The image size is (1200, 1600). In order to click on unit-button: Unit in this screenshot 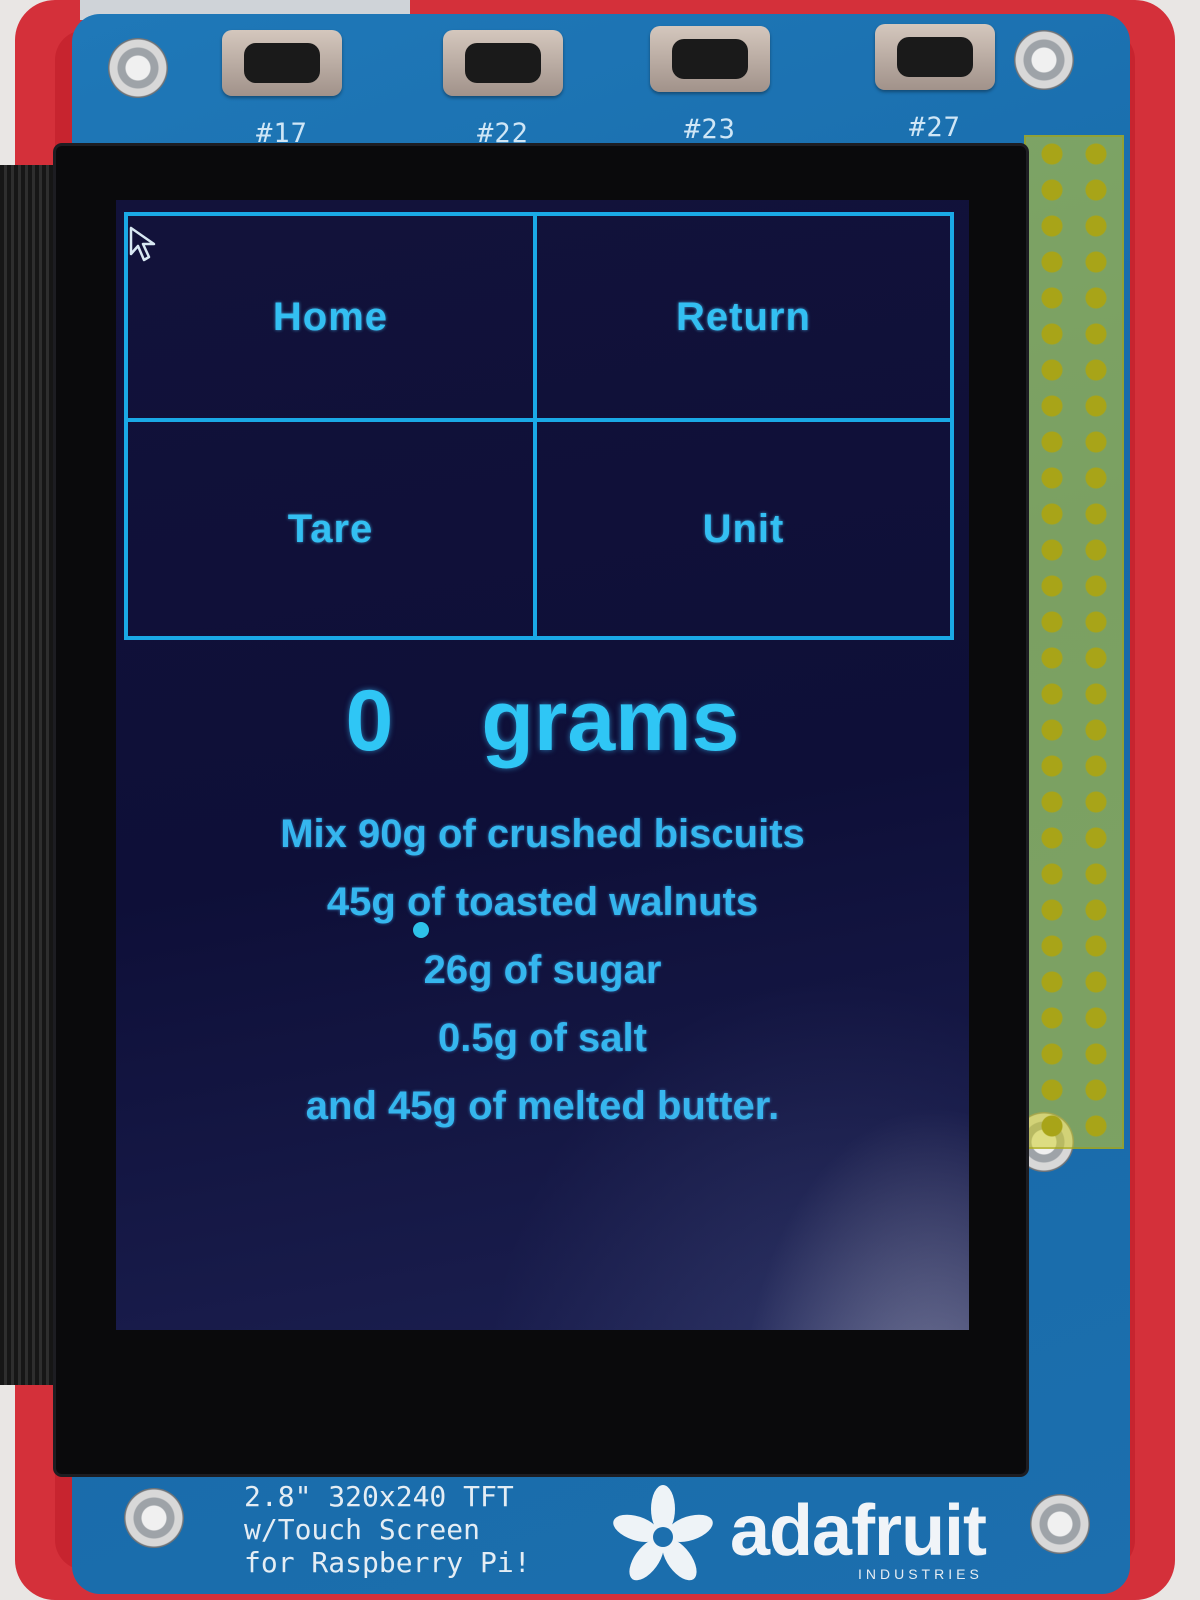, I will do `click(743, 529)`.